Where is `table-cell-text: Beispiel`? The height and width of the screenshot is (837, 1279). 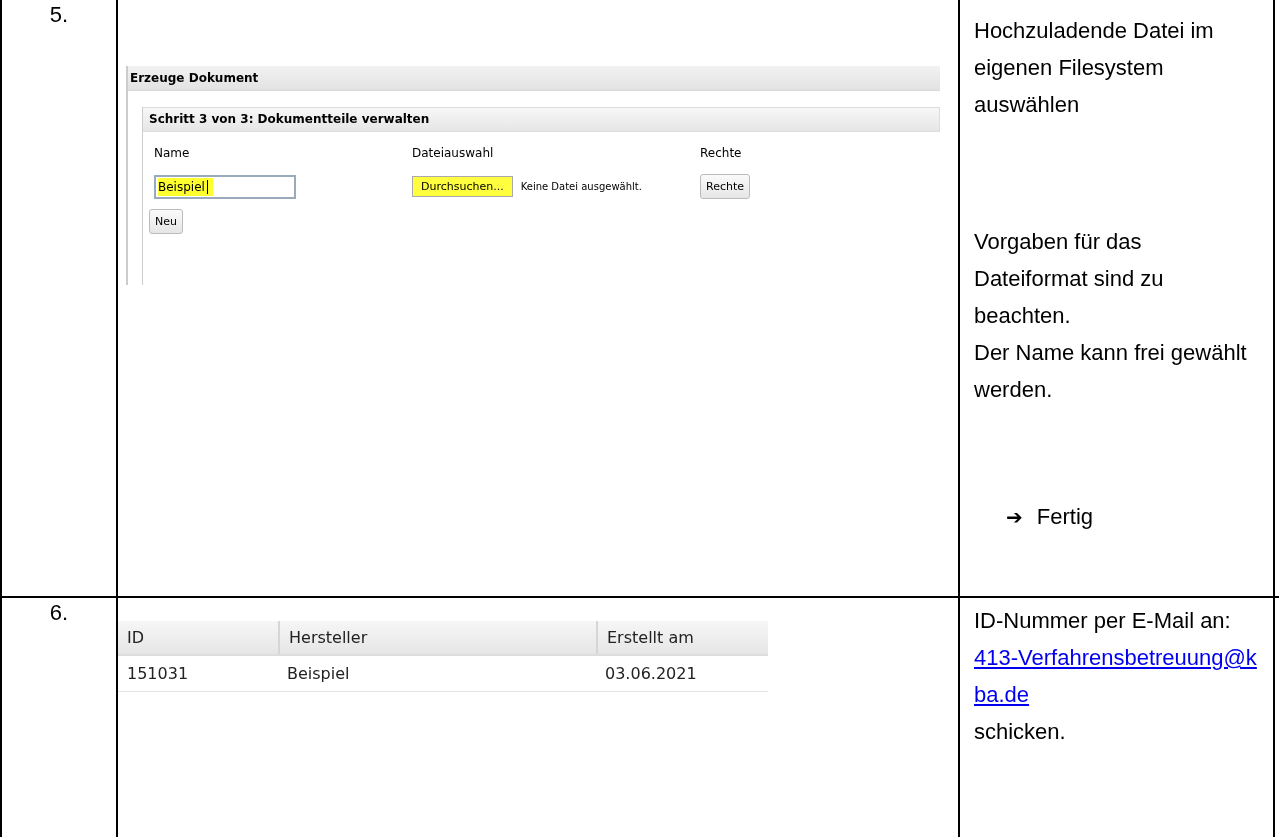
table-cell-text: Beispiel is located at coordinates (318, 674).